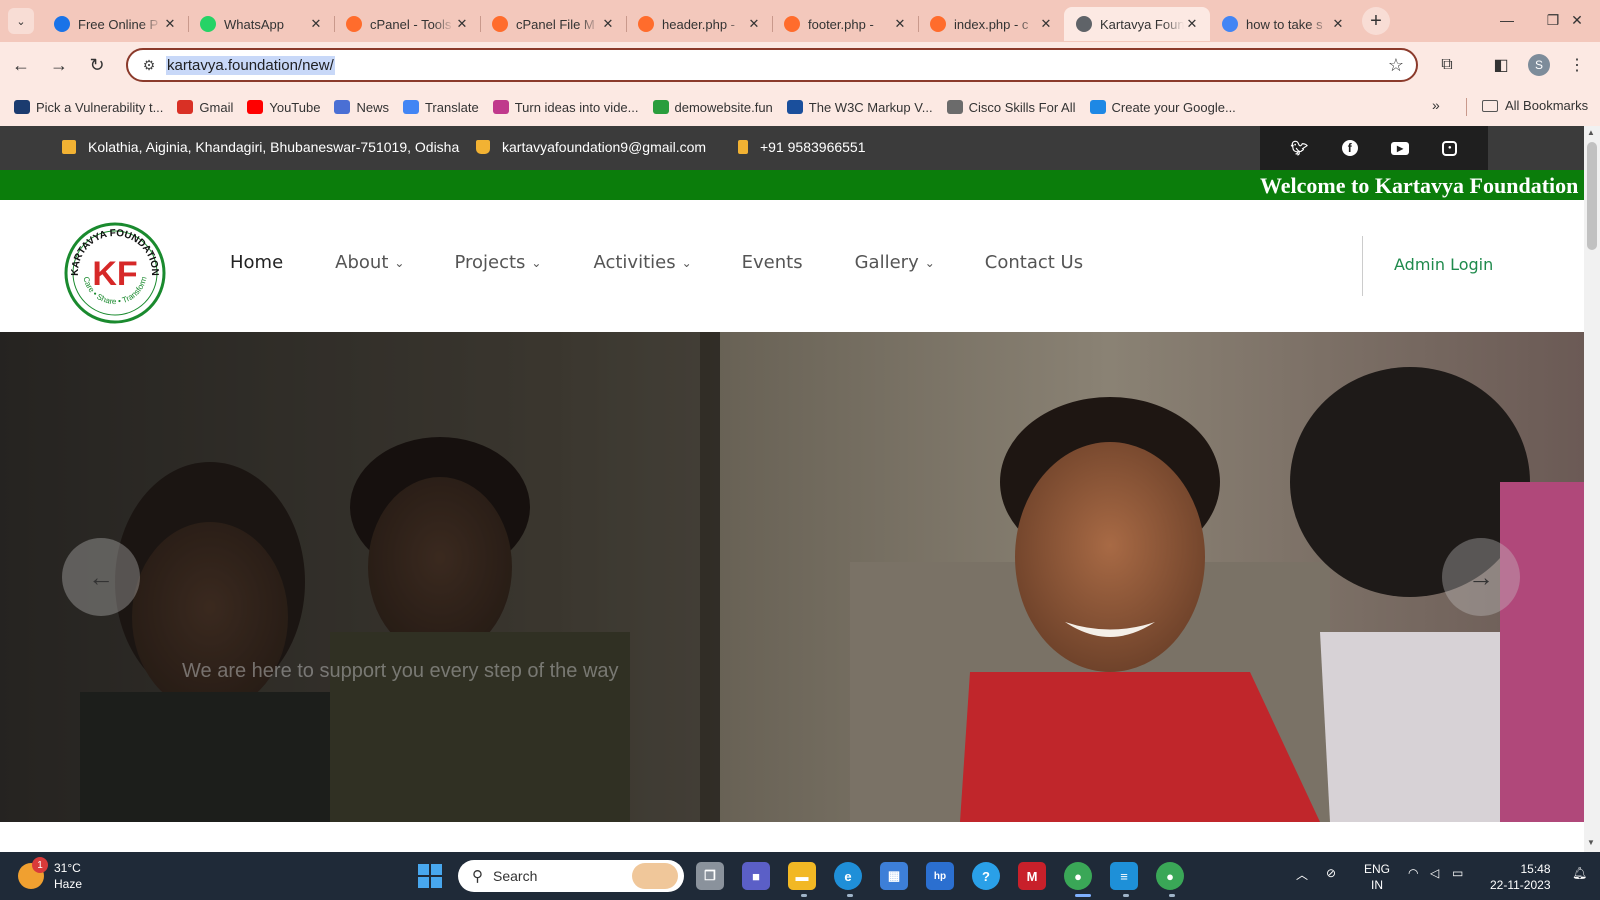 The height and width of the screenshot is (900, 1600). What do you see at coordinates (894, 876) in the screenshot?
I see `store-icon: ▦` at bounding box center [894, 876].